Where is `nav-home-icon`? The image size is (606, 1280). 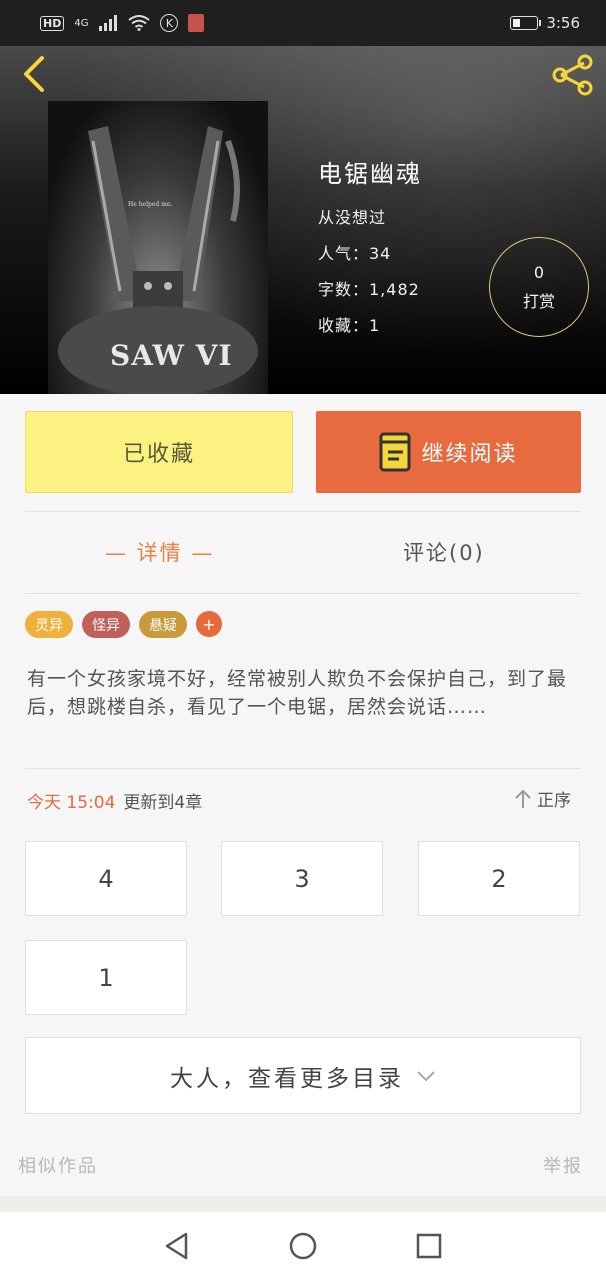 nav-home-icon is located at coordinates (303, 1246).